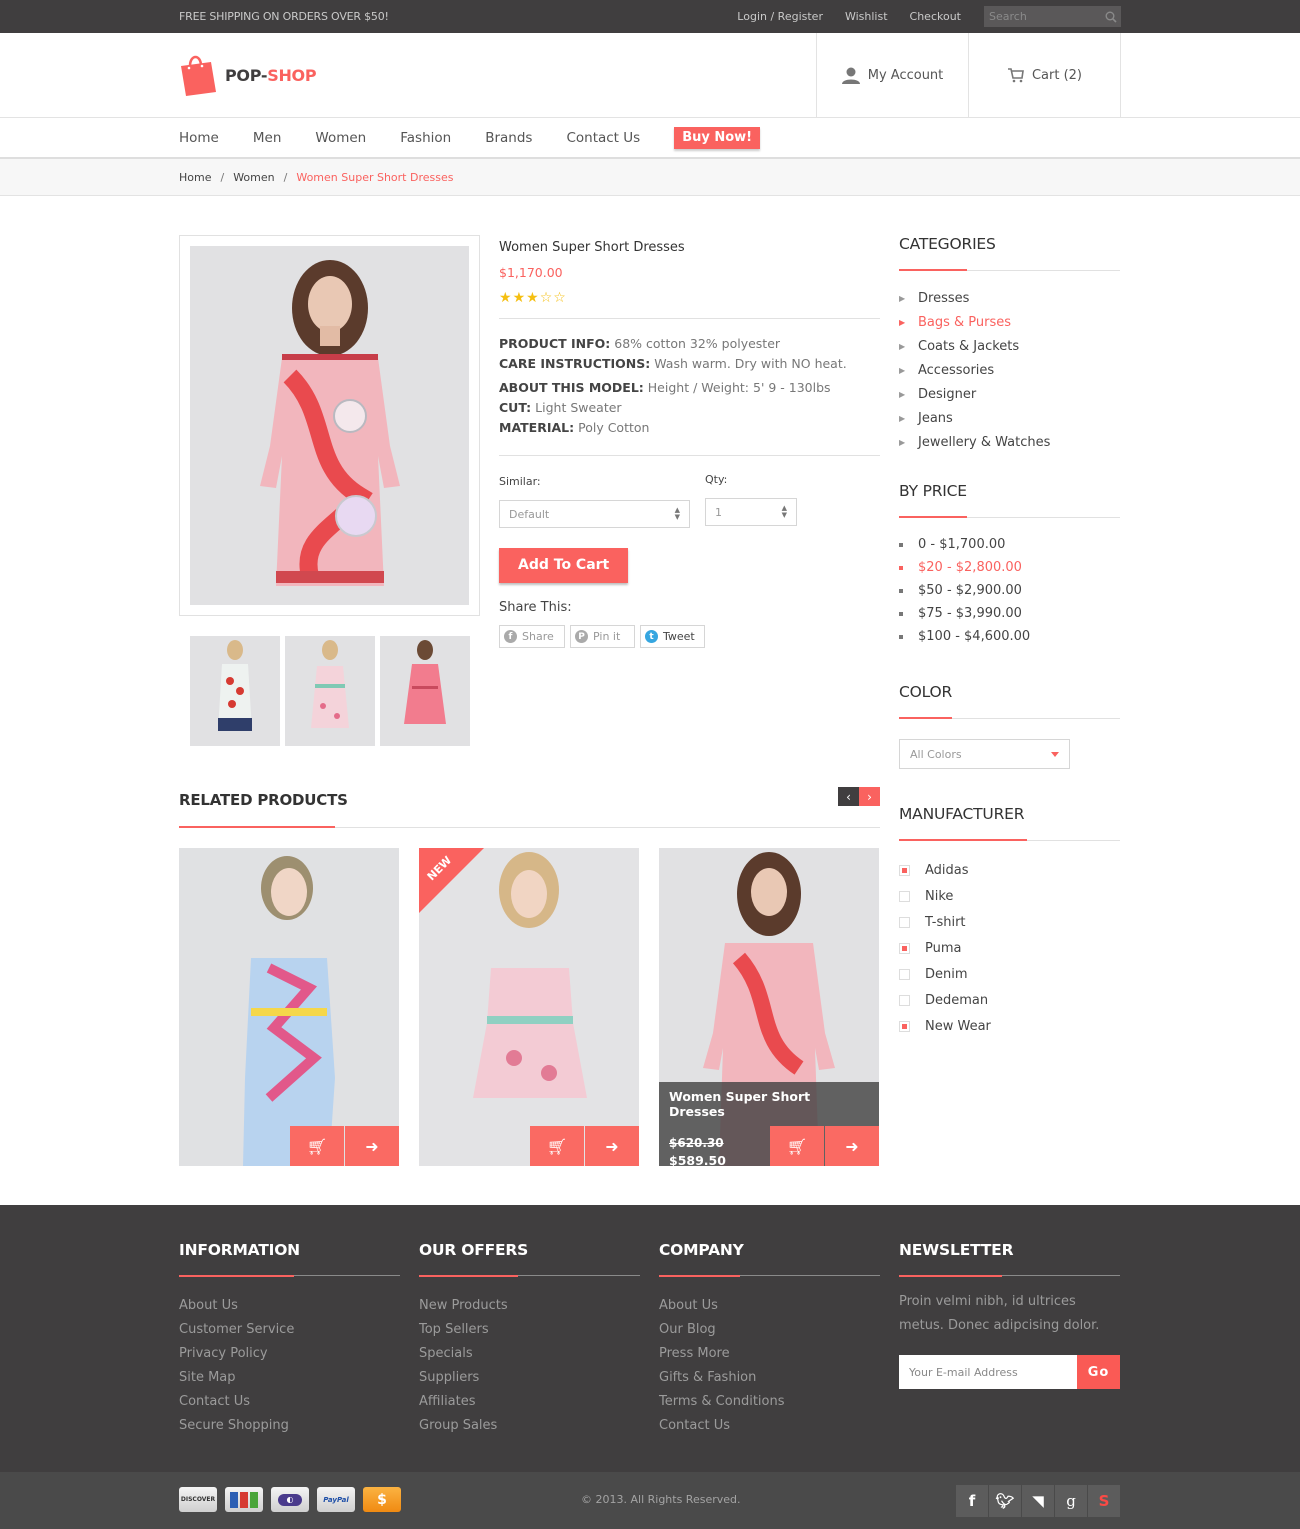  I want to click on price-filter-item: $75 - $3,990.00, so click(1009, 613).